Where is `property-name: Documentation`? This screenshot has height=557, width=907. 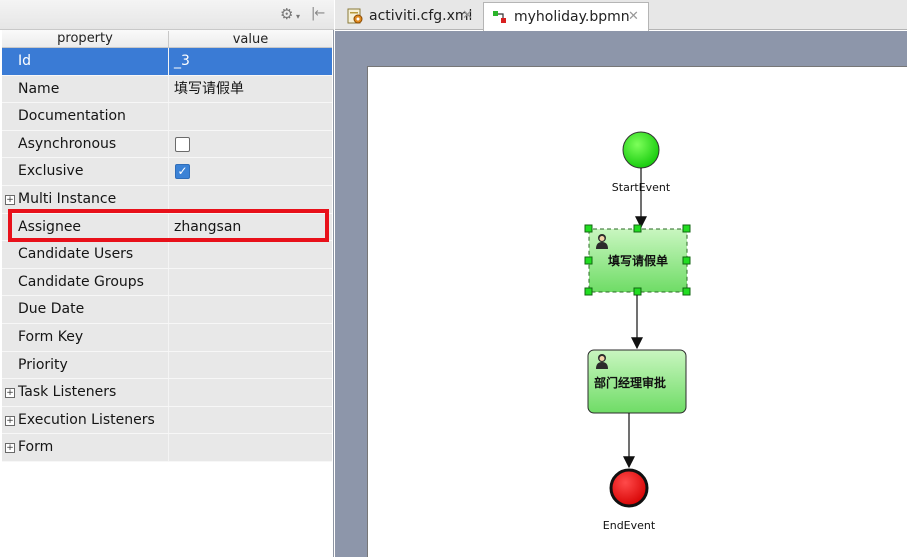 property-name: Documentation is located at coordinates (85, 116).